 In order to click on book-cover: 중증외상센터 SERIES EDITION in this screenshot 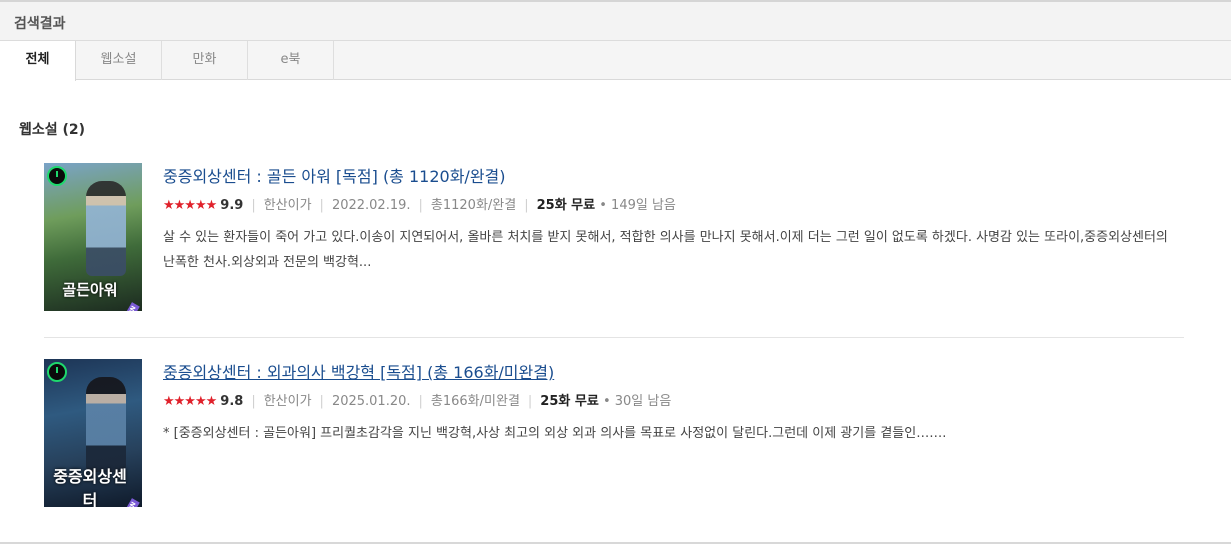, I will do `click(93, 433)`.